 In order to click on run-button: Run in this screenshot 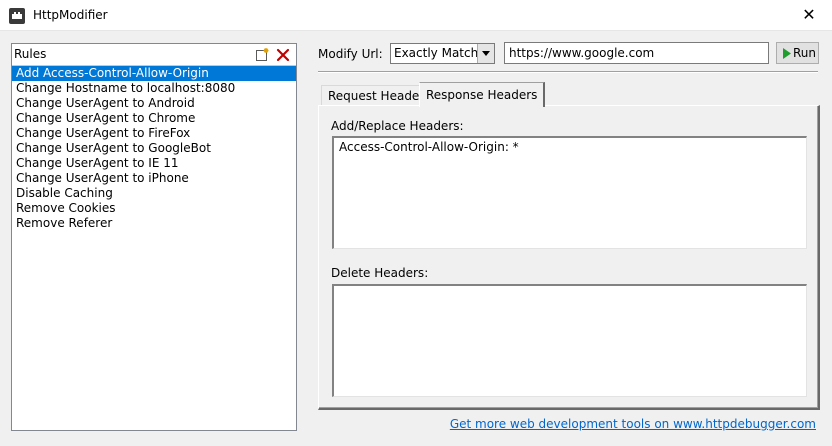, I will do `click(797, 53)`.